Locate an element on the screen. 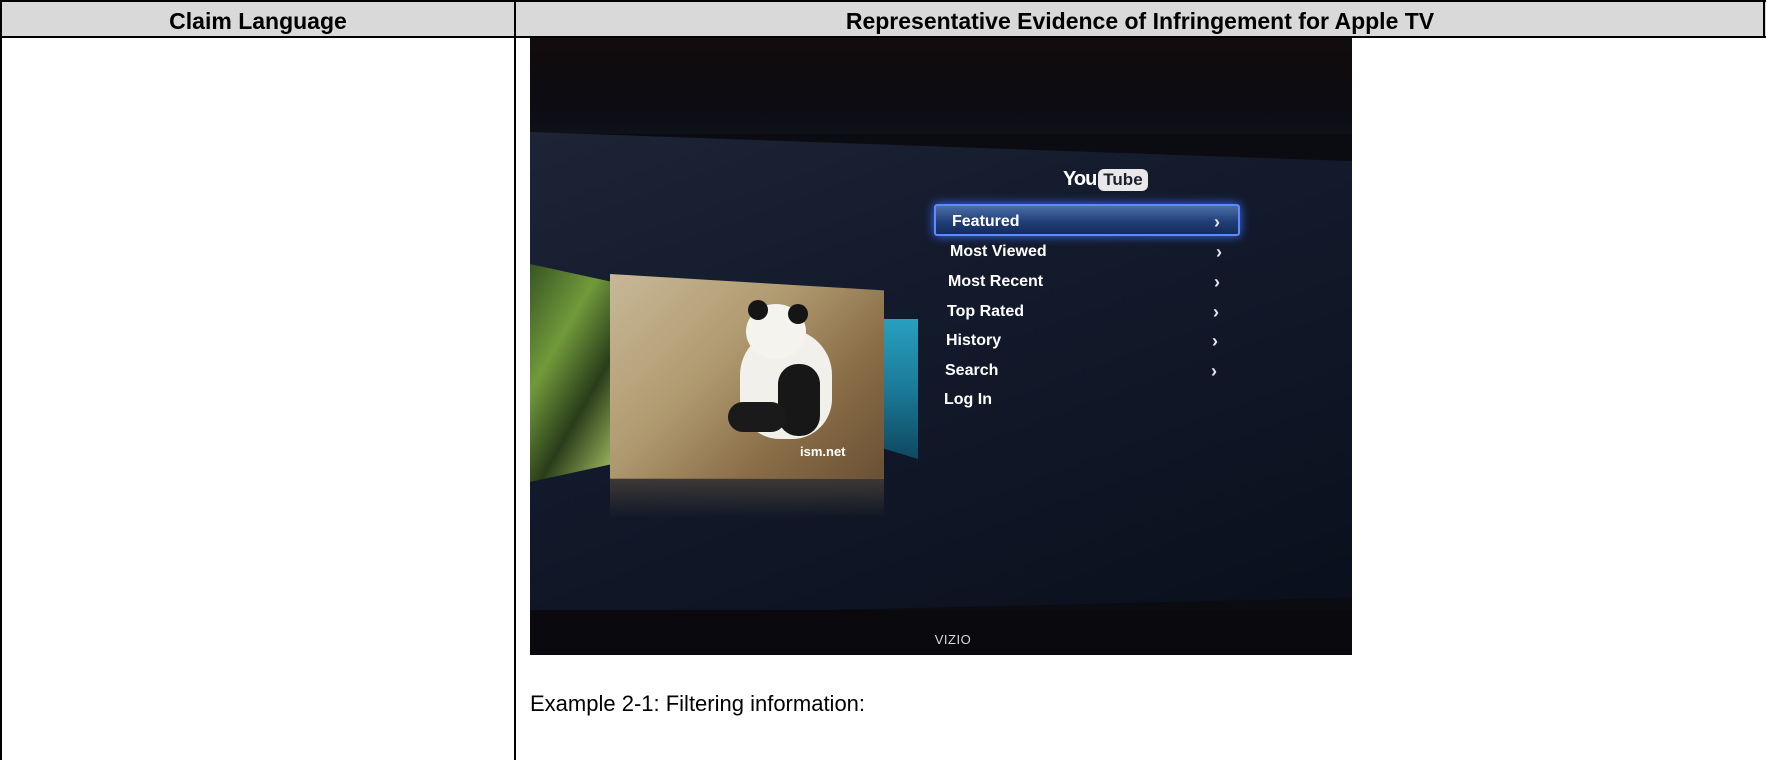 The image size is (1766, 760). menu-item-search: Search › is located at coordinates (1082, 371).